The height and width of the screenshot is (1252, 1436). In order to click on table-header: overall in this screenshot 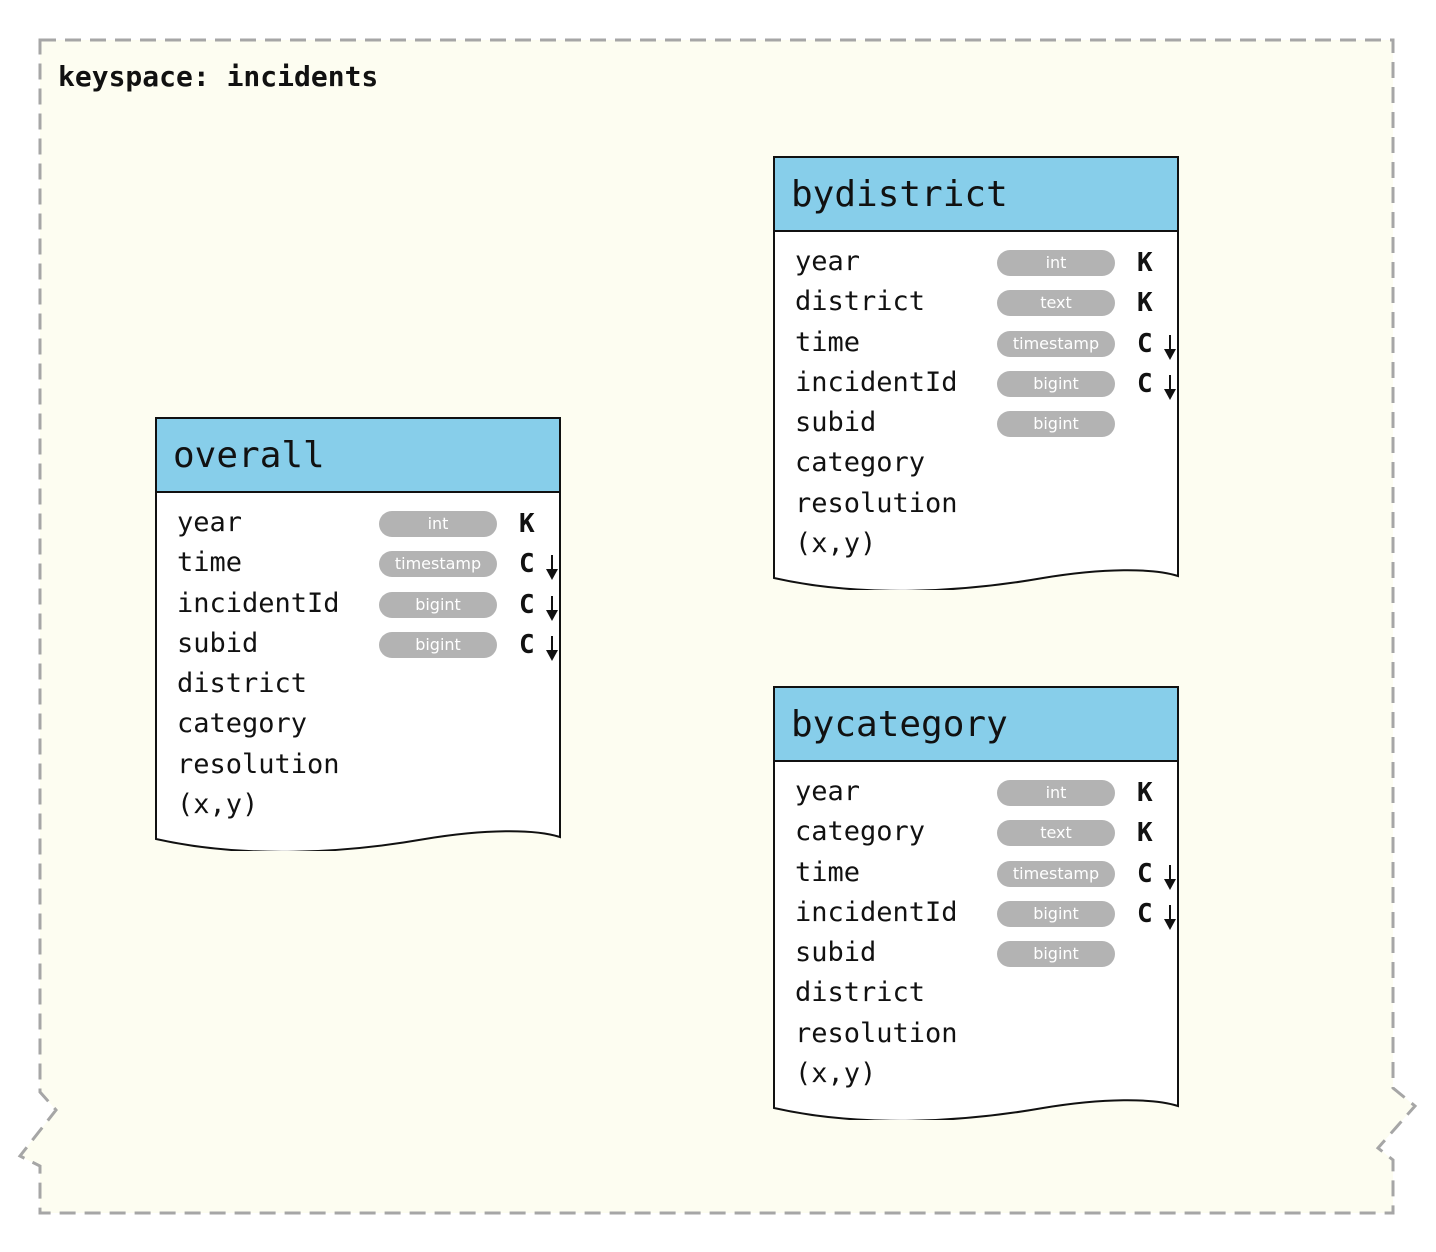, I will do `click(358, 455)`.